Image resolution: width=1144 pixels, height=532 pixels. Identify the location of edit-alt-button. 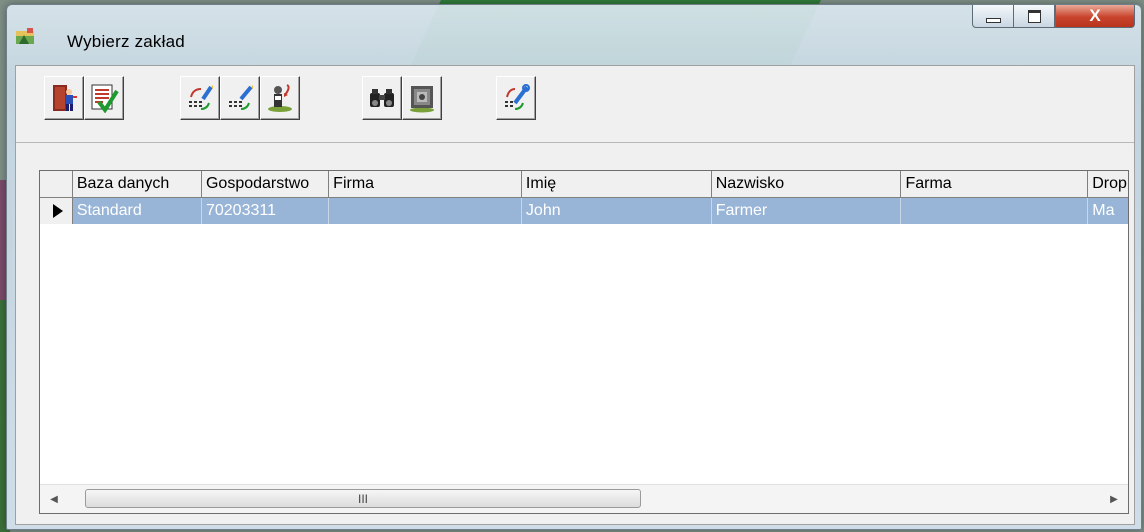
(240, 98).